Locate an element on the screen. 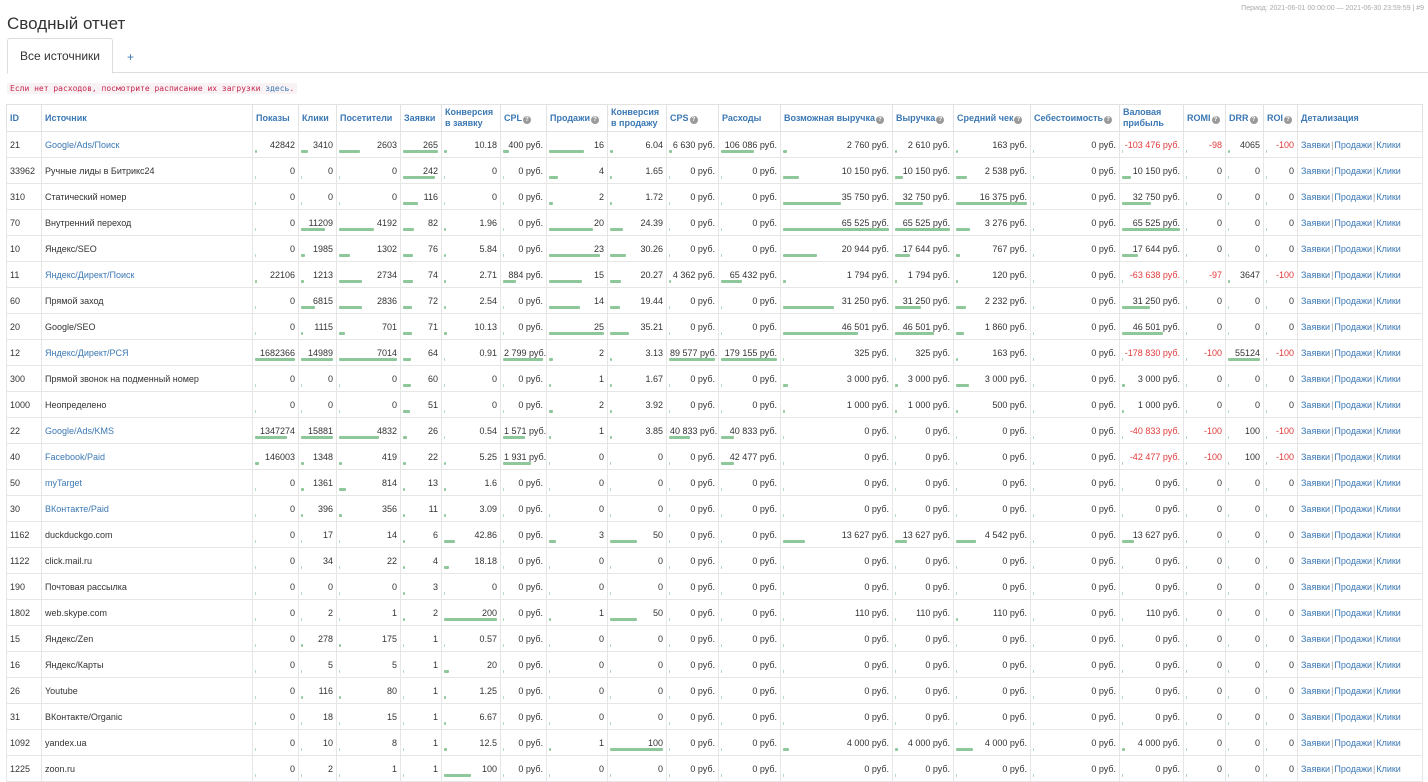 This screenshot has width=1428, height=782. source-name: Google/Ads/KMS is located at coordinates (147, 430).